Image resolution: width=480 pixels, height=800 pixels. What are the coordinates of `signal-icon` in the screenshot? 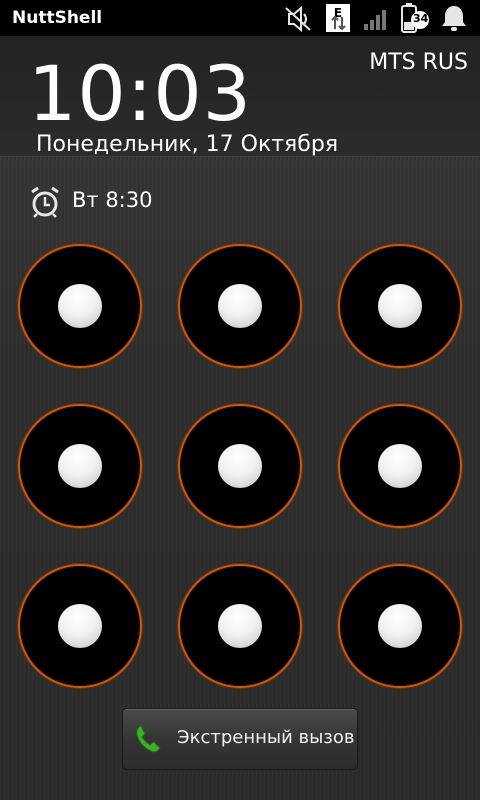 It's located at (377, 19).